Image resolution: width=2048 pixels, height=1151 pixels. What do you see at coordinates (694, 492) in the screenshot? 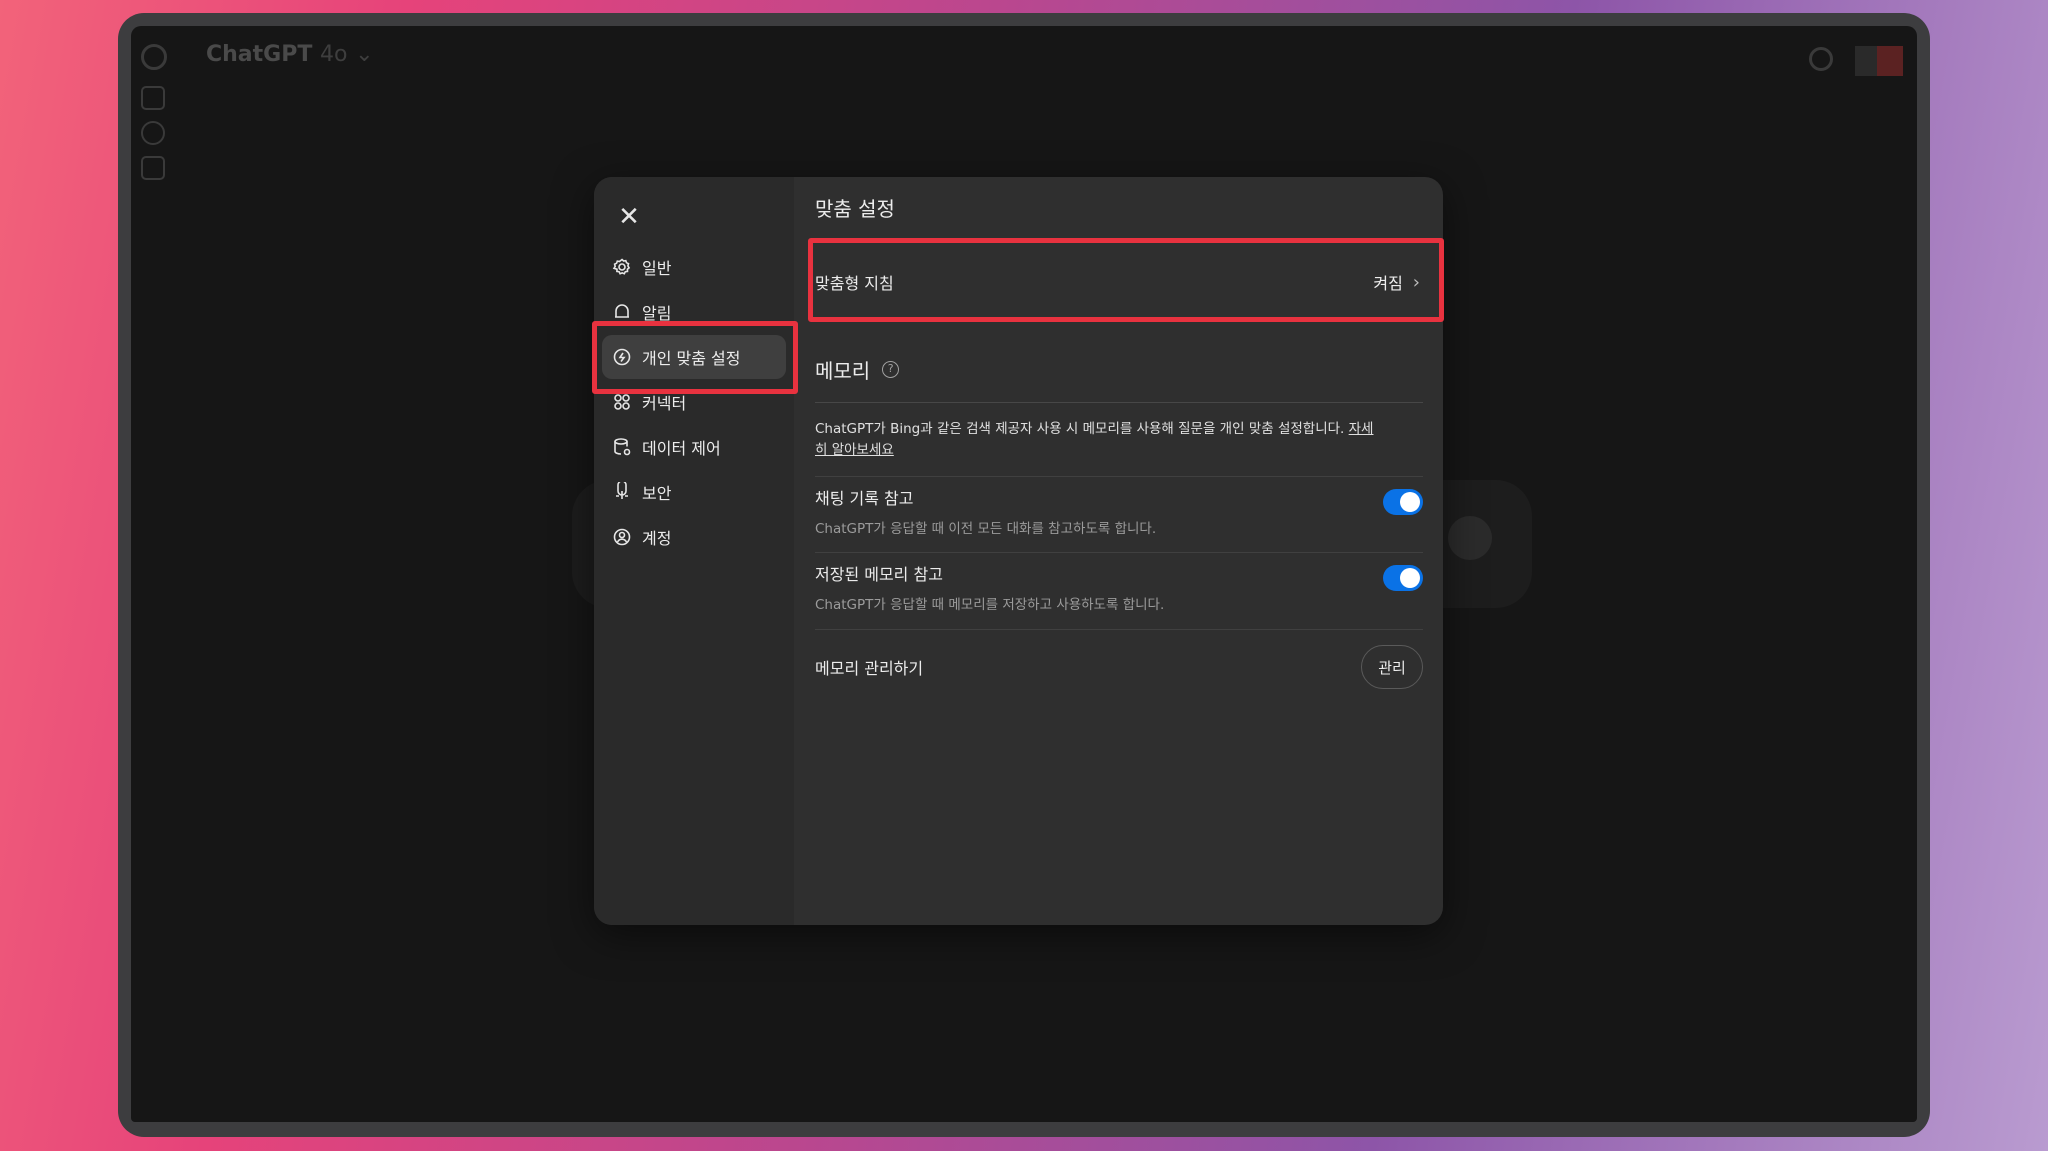
I see `nav-item-security: 보안` at bounding box center [694, 492].